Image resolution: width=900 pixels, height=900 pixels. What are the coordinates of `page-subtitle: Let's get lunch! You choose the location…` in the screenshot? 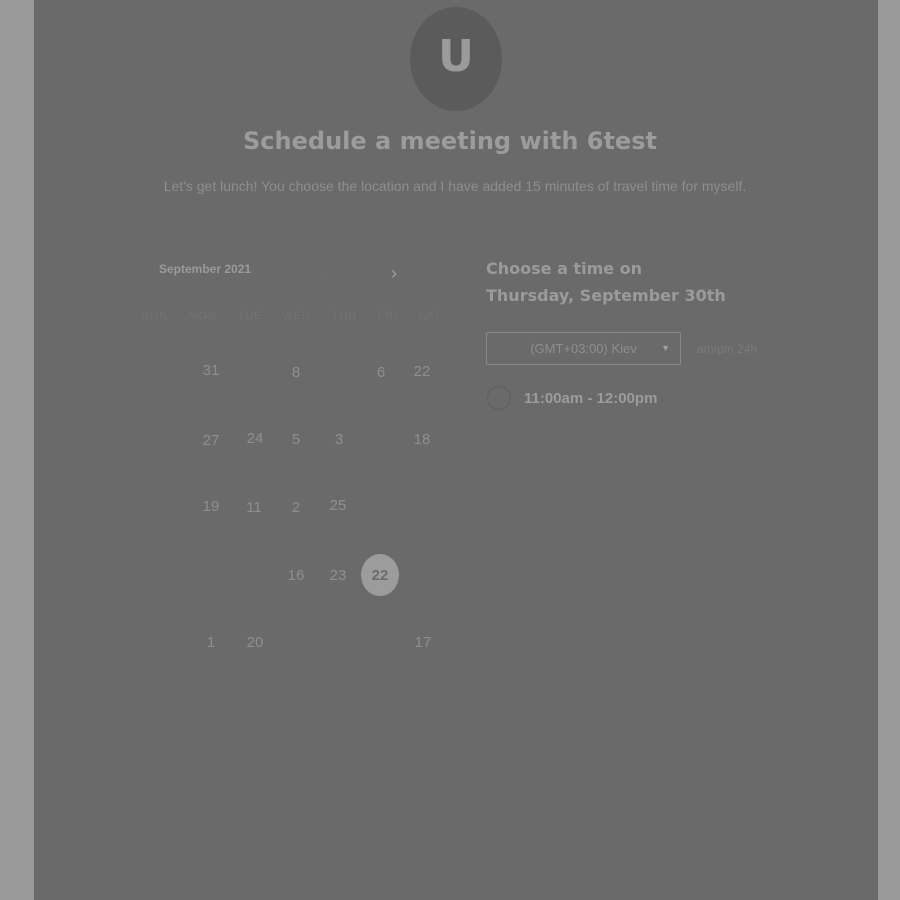 It's located at (455, 186).